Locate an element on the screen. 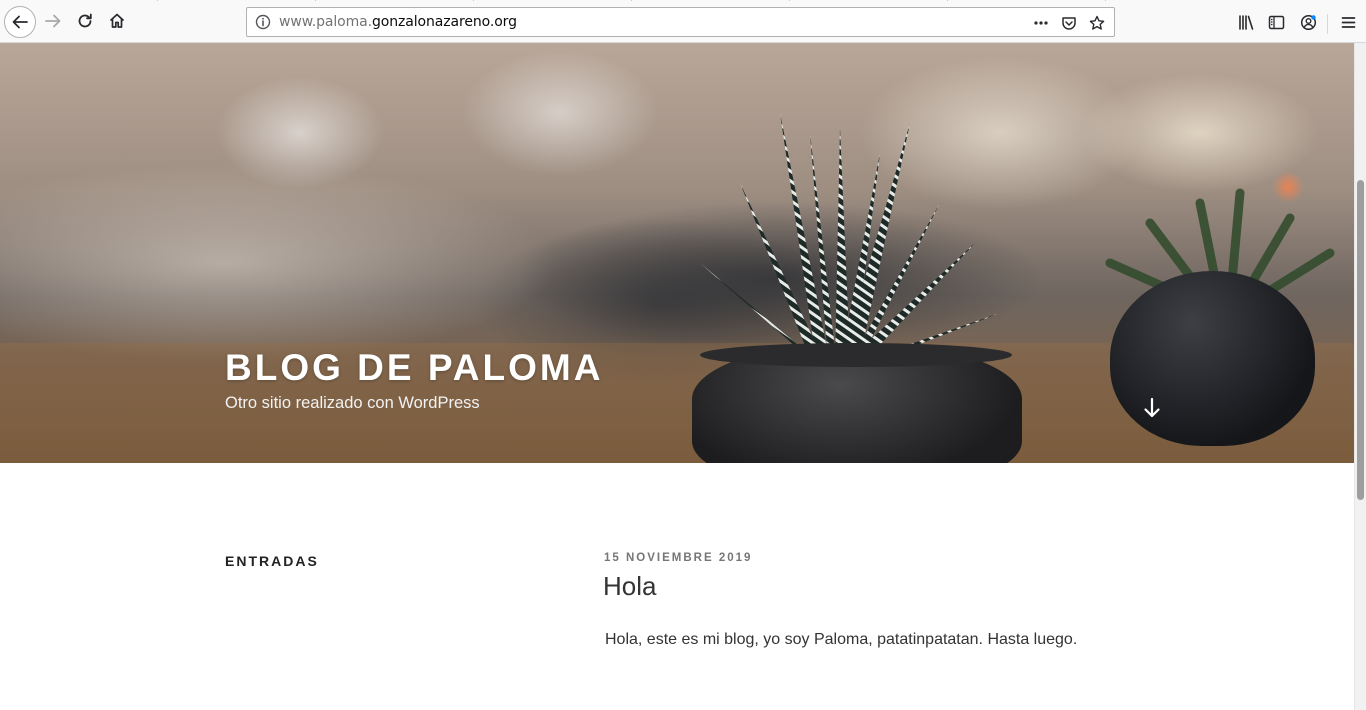 This screenshot has width=1366, height=710. url-prefix: www.paloma. is located at coordinates (326, 22).